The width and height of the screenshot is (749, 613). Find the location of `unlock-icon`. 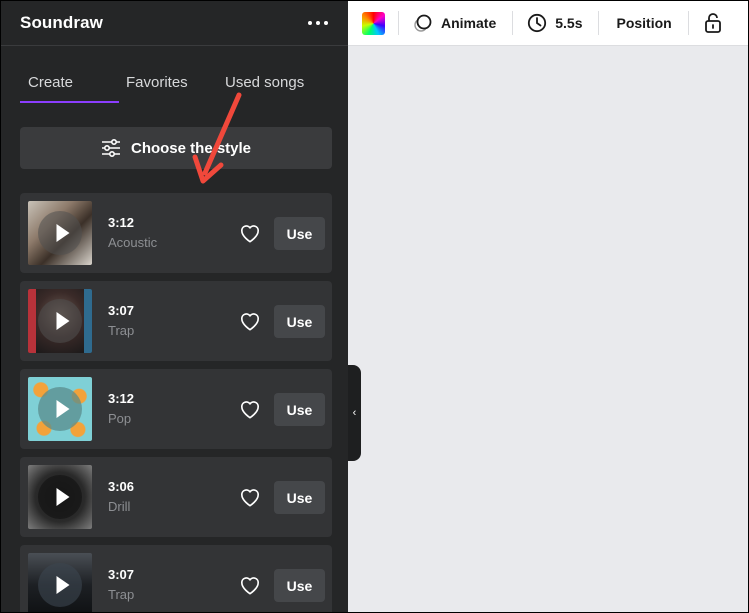

unlock-icon is located at coordinates (712, 23).